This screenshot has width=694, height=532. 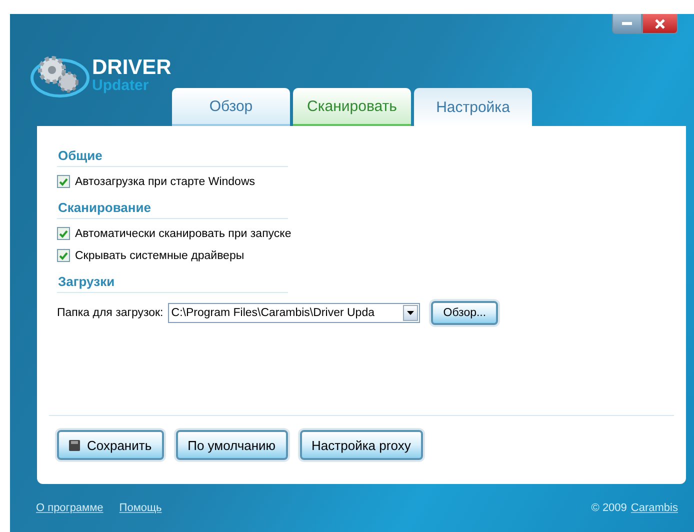 I want to click on section-heading: Загрузки, so click(x=172, y=283).